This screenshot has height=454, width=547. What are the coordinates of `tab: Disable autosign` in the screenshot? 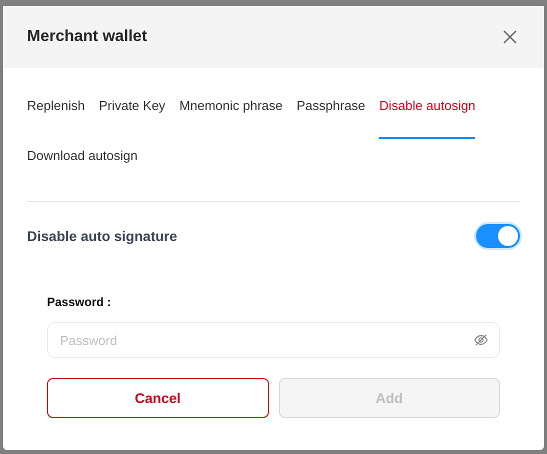 It's located at (427, 114).